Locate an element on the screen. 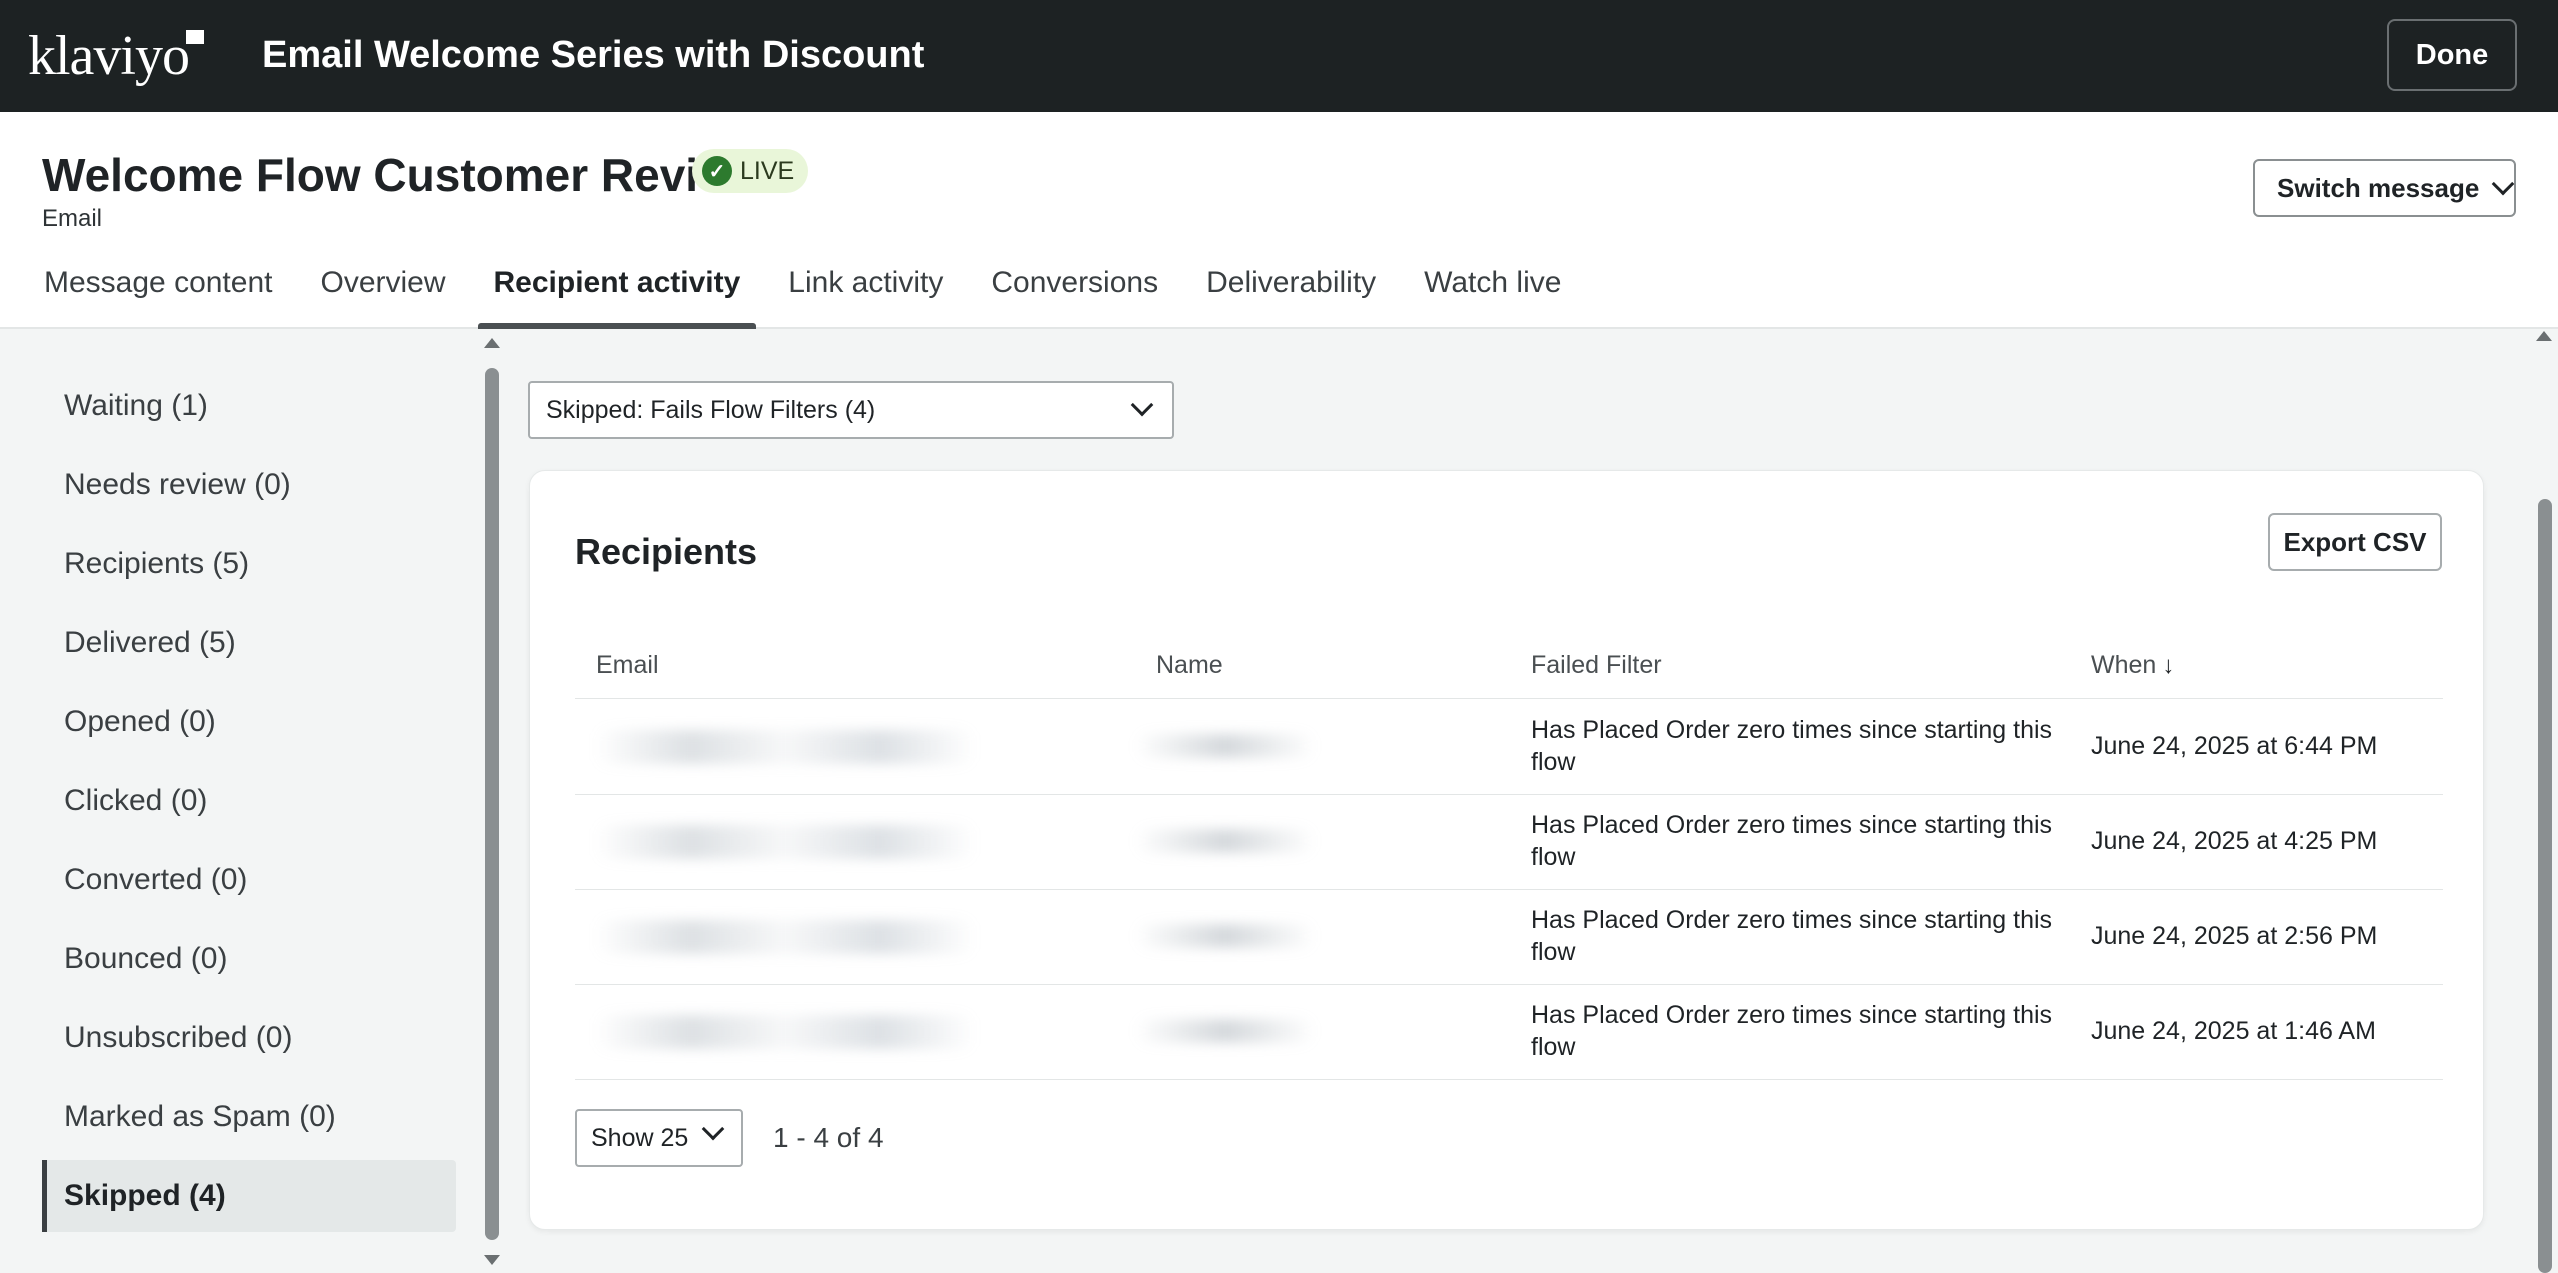 The image size is (2558, 1273). sidebar-item-needs-review: Needs review (0) is located at coordinates (249, 485).